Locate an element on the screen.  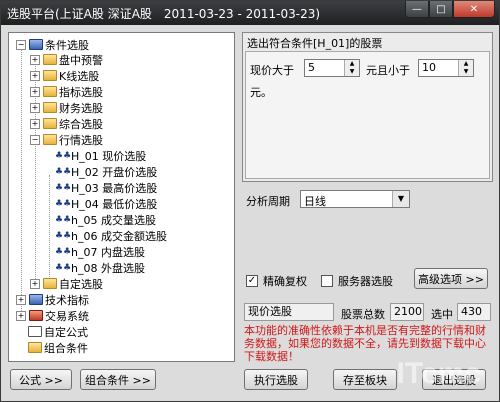
indicator-icon is located at coordinates (36, 299).